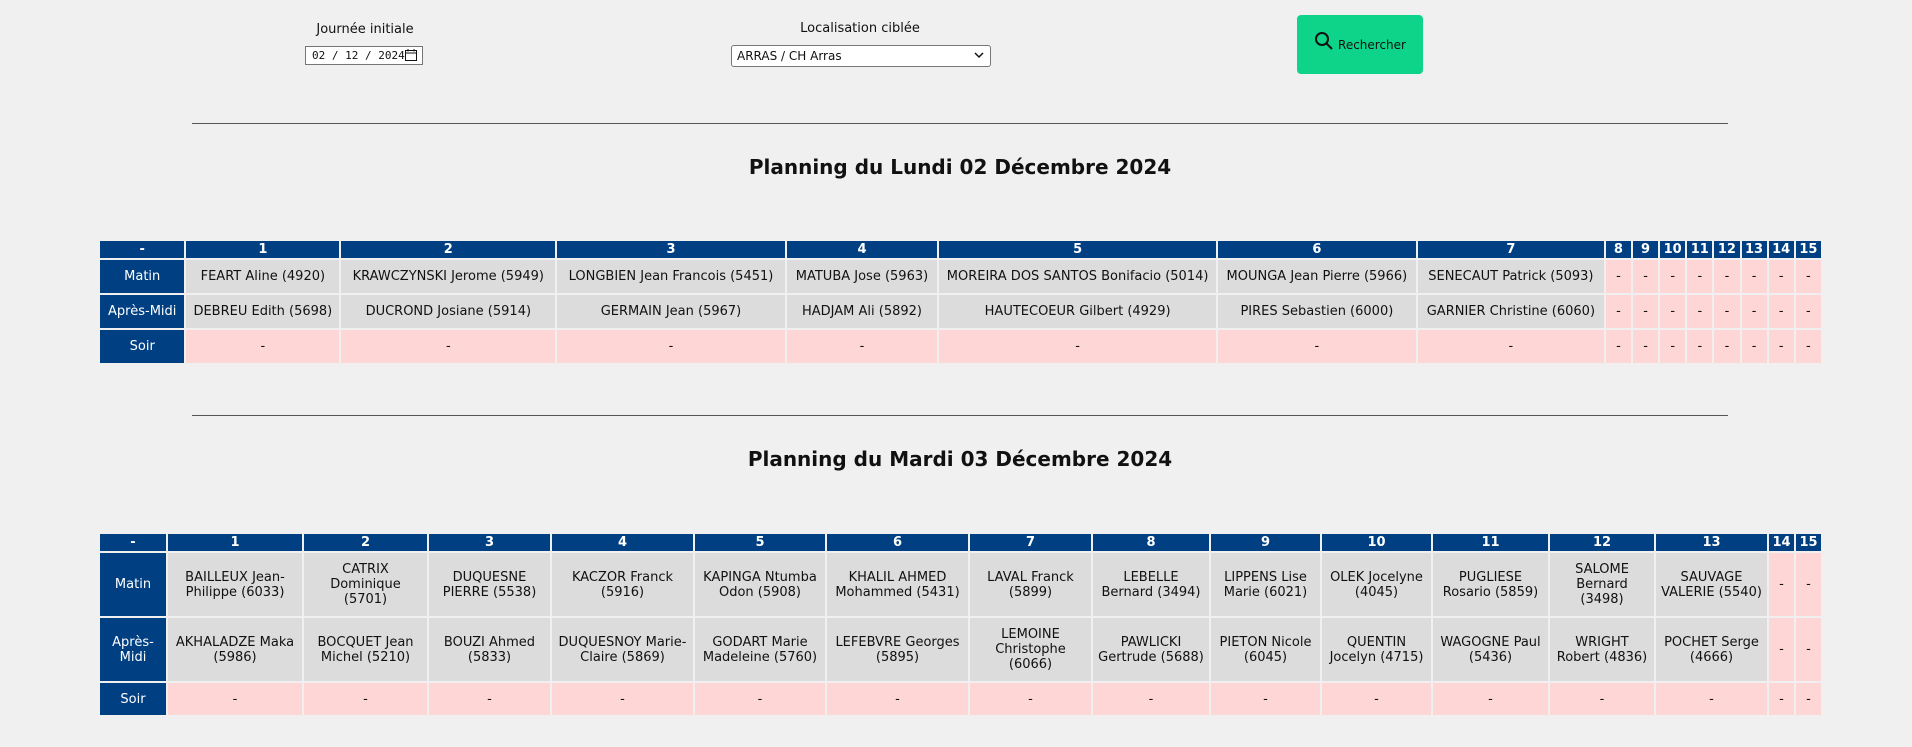 The height and width of the screenshot is (747, 1912). What do you see at coordinates (1808, 249) in the screenshot?
I see `column-header: 15` at bounding box center [1808, 249].